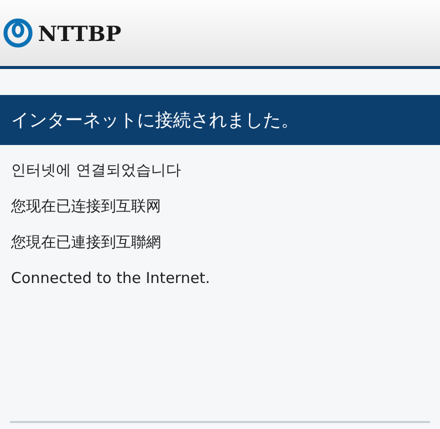  I want to click on message-text: 您现在已连接到互联网, so click(86, 206).